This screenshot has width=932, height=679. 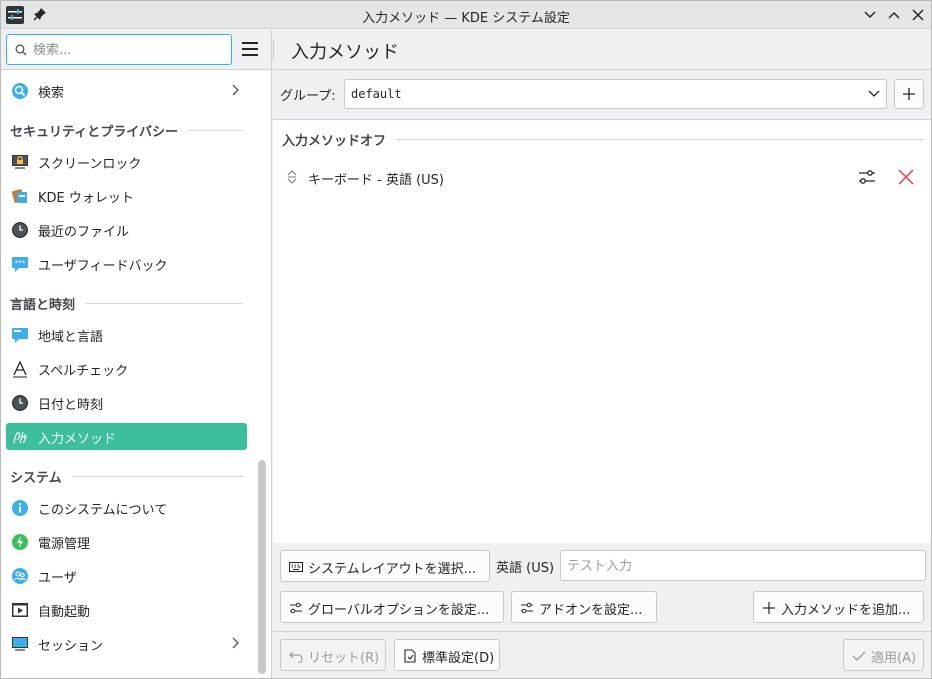 I want to click on close-icon, so click(x=918, y=15).